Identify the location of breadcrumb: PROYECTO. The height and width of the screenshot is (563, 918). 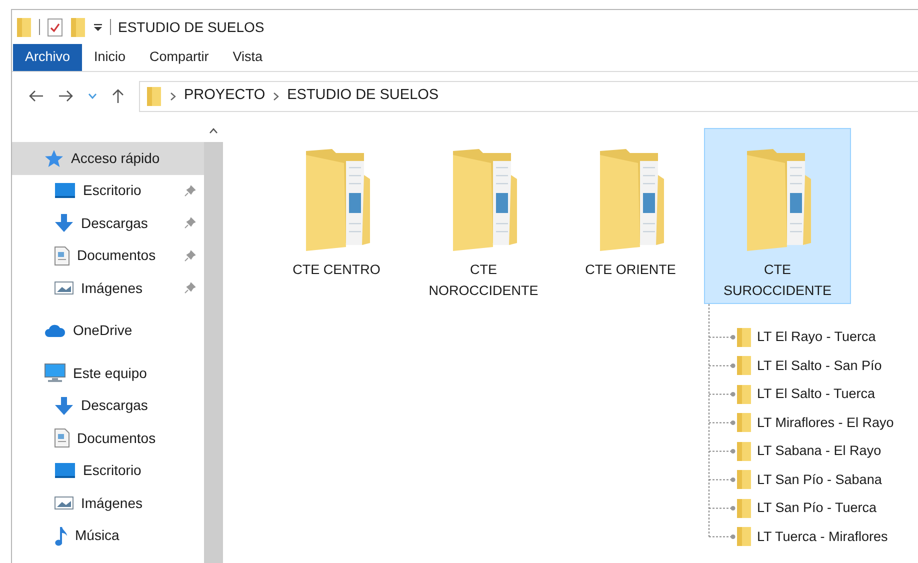
(225, 96).